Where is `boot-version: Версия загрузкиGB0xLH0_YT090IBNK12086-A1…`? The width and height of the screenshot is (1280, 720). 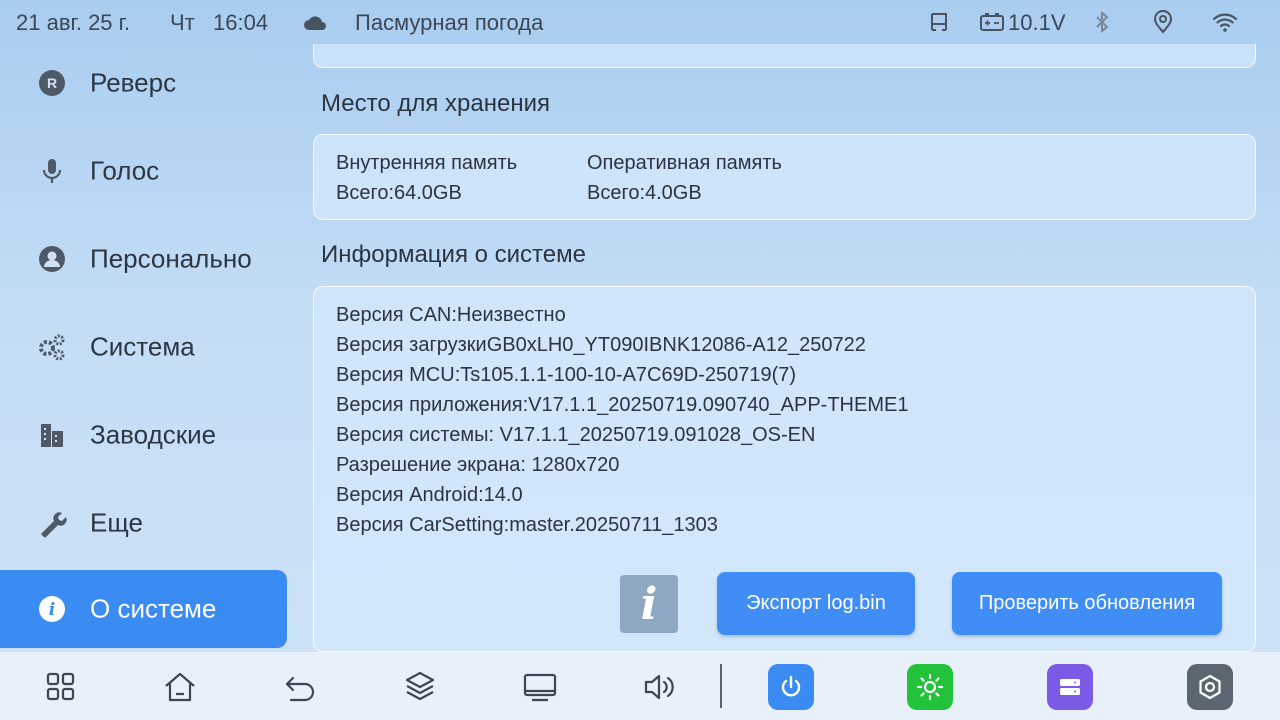 boot-version: Версия загрузкиGB0xLH0_YT090IBNK12086-A1… is located at coordinates (601, 345).